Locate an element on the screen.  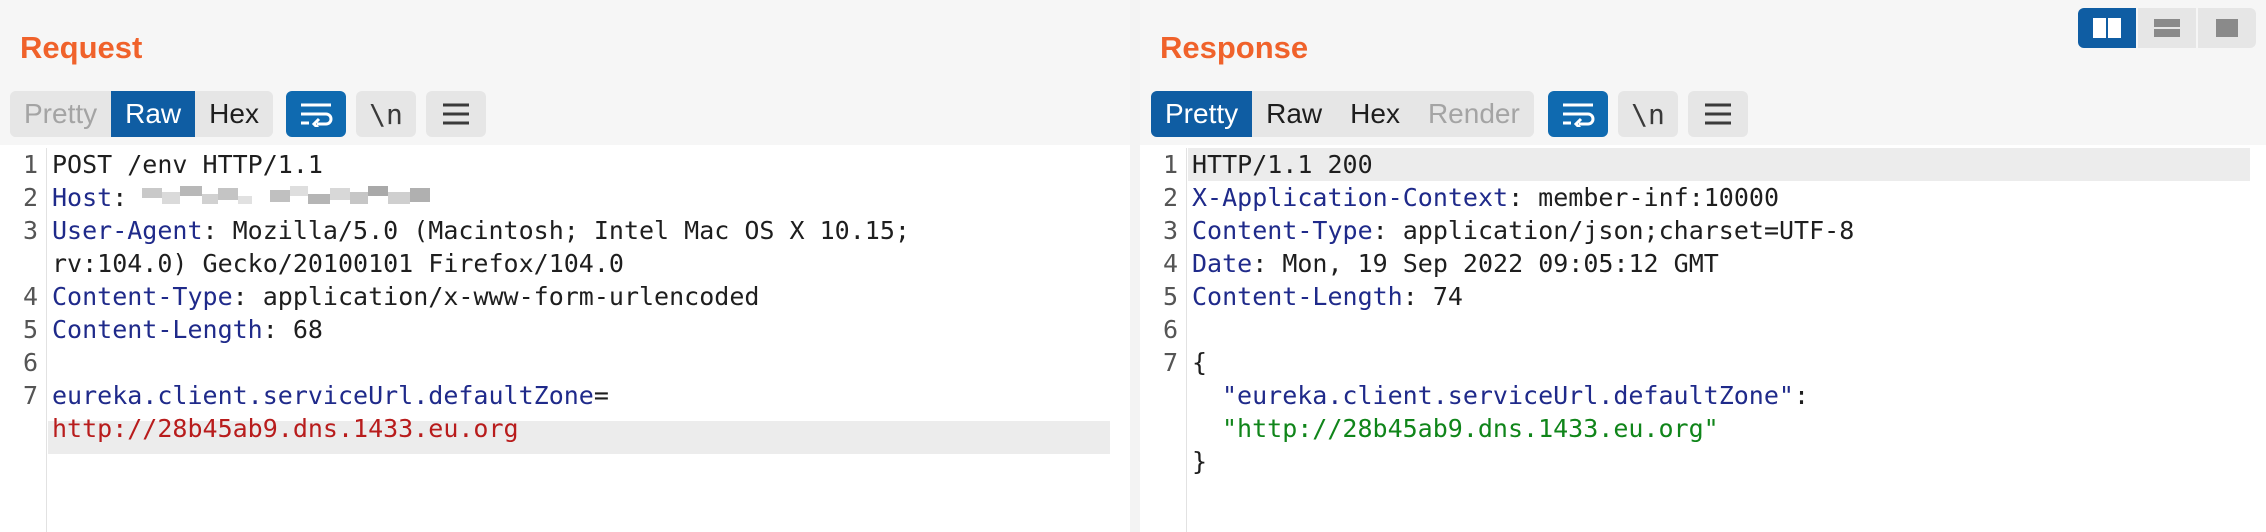
response-newline-toggle: \n is located at coordinates (1648, 114).